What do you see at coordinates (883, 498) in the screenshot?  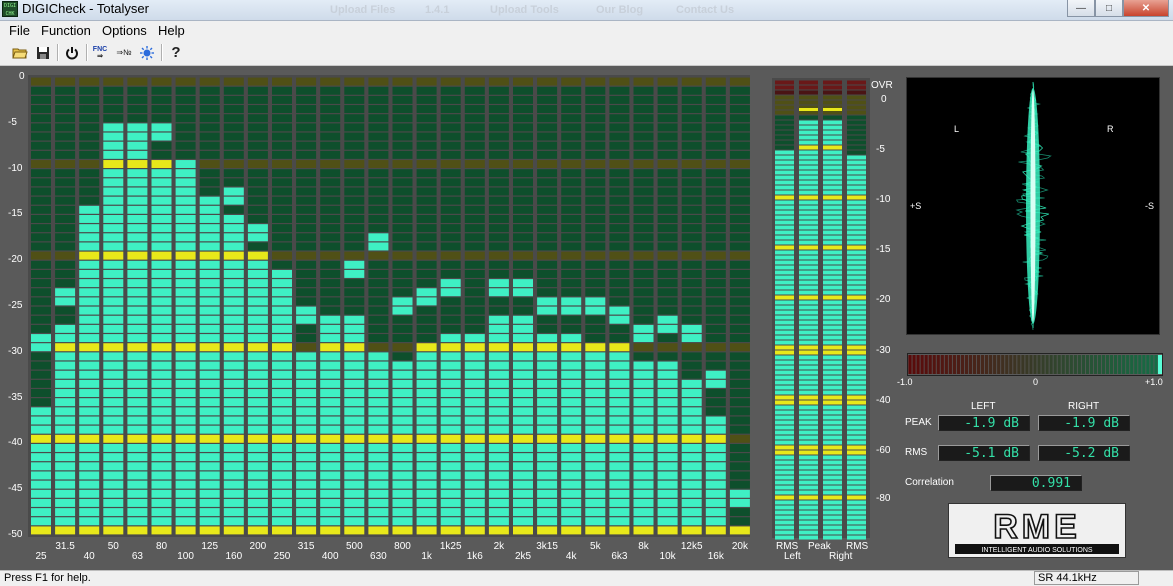 I see `level-scale-tick: -80` at bounding box center [883, 498].